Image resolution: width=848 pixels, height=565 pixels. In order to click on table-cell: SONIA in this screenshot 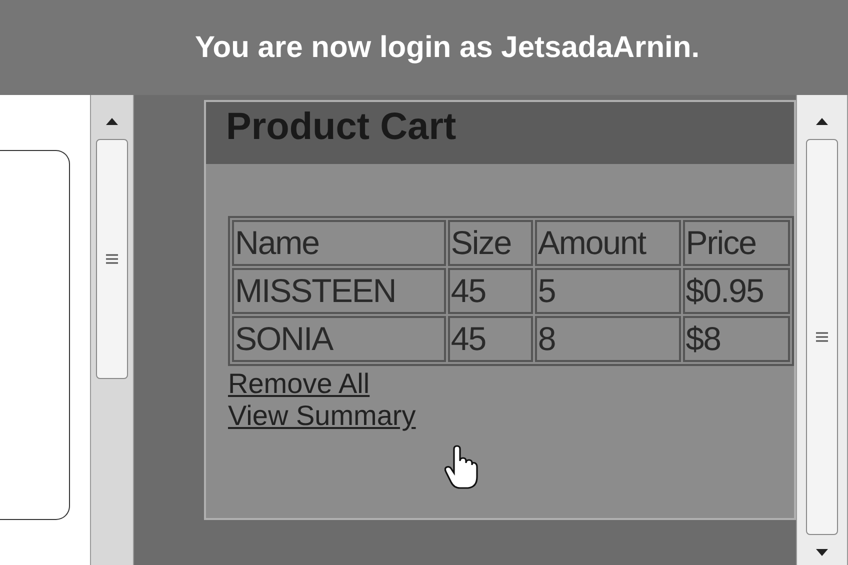, I will do `click(339, 339)`.